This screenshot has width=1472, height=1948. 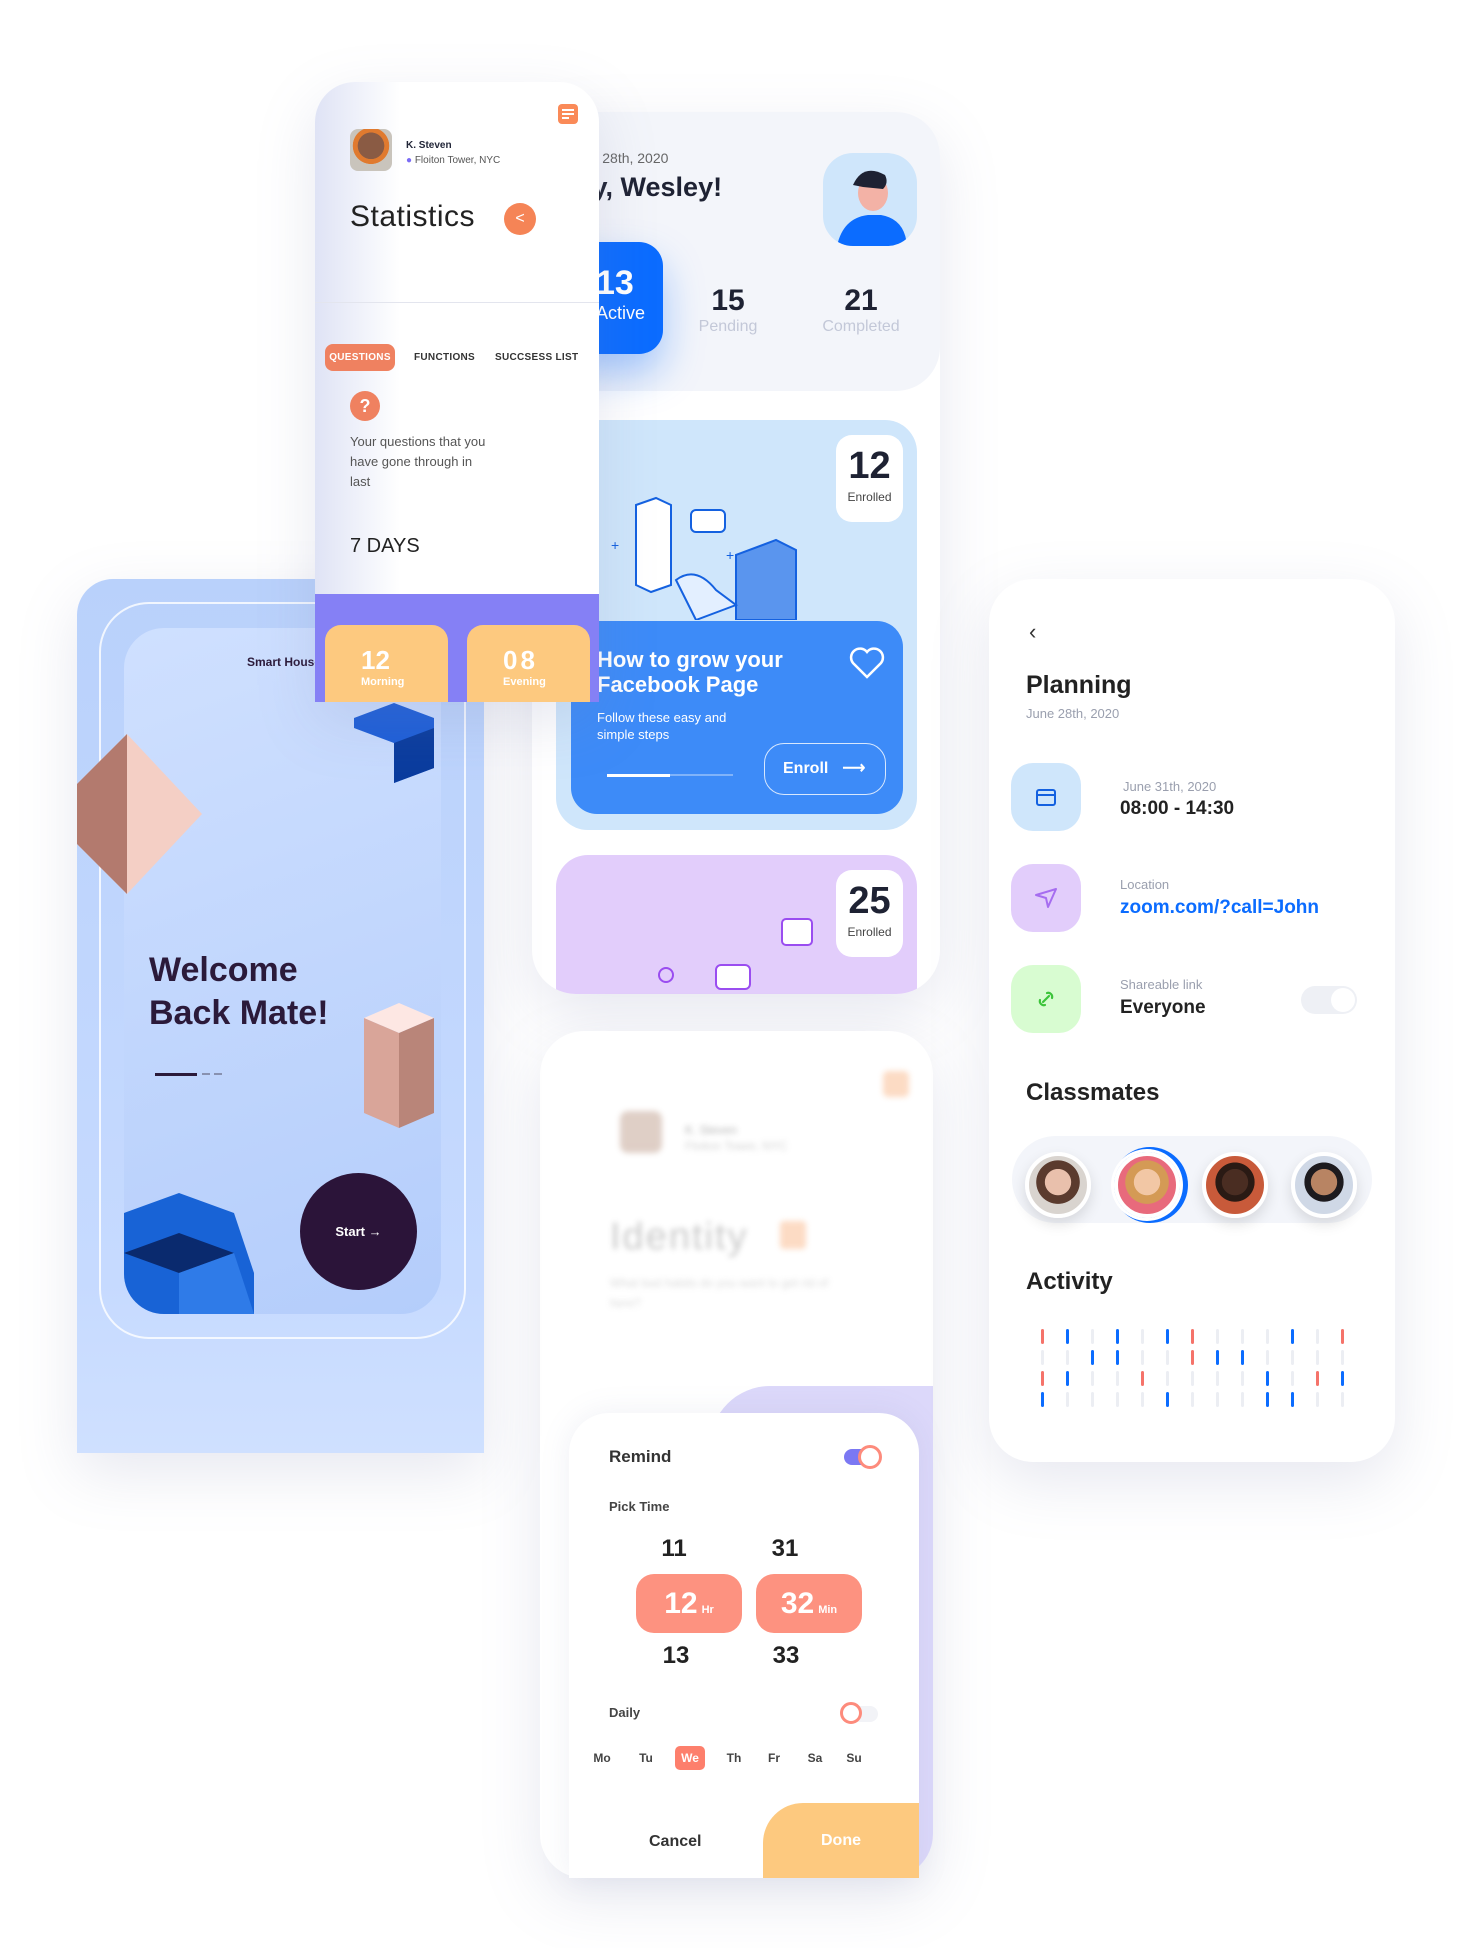 What do you see at coordinates (394, 743) in the screenshot?
I see `blue-cubes-decoration` at bounding box center [394, 743].